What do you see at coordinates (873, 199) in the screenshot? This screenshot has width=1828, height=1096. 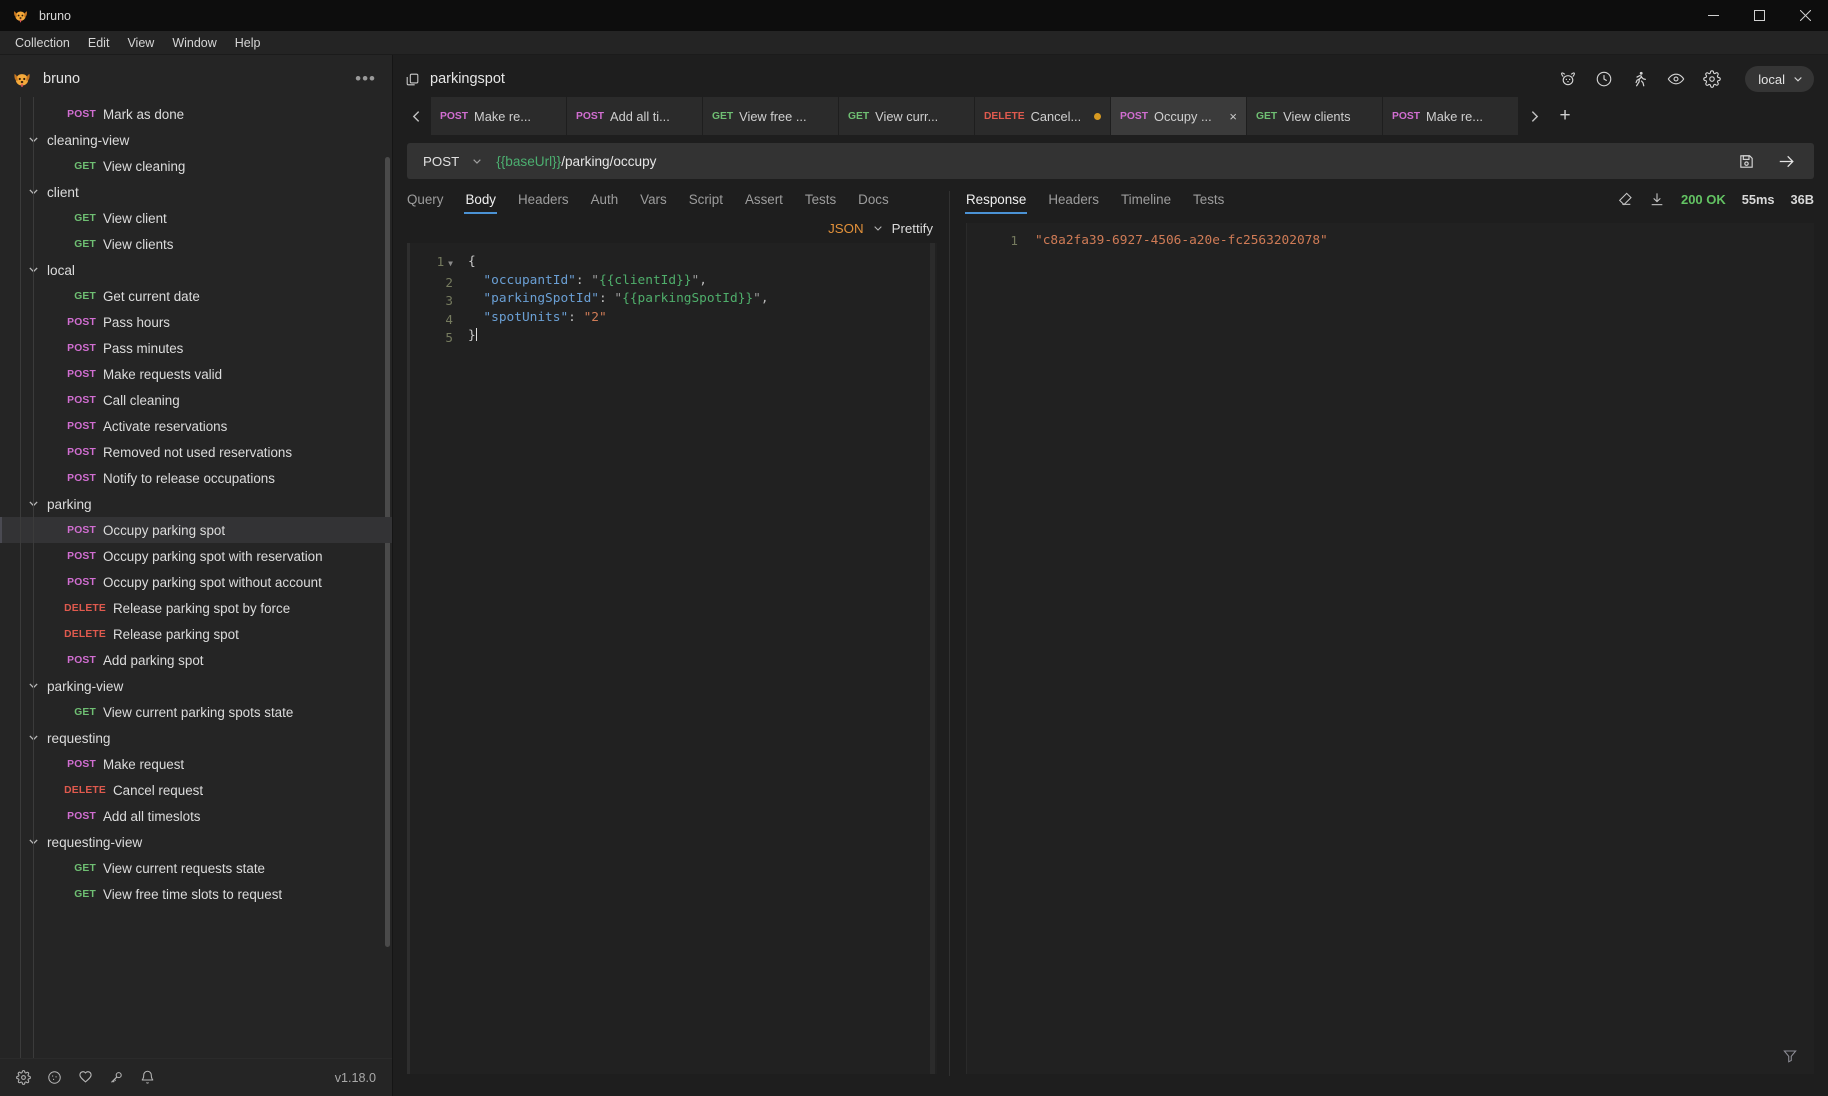 I see `request-tab-docs: Docs` at bounding box center [873, 199].